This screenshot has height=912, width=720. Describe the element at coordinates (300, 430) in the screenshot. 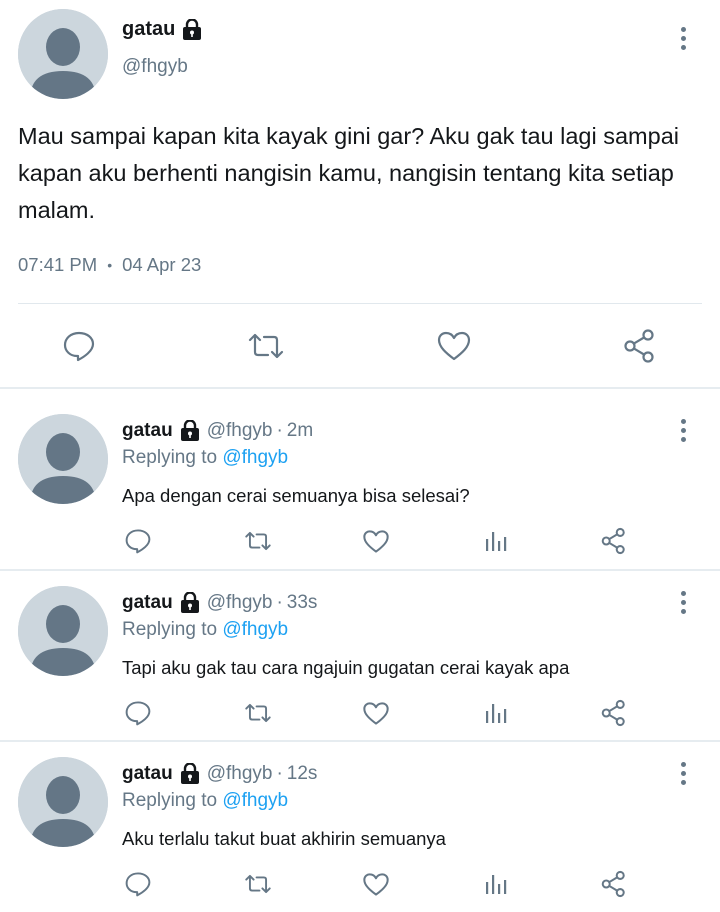

I see `reply-age: 2m` at that location.